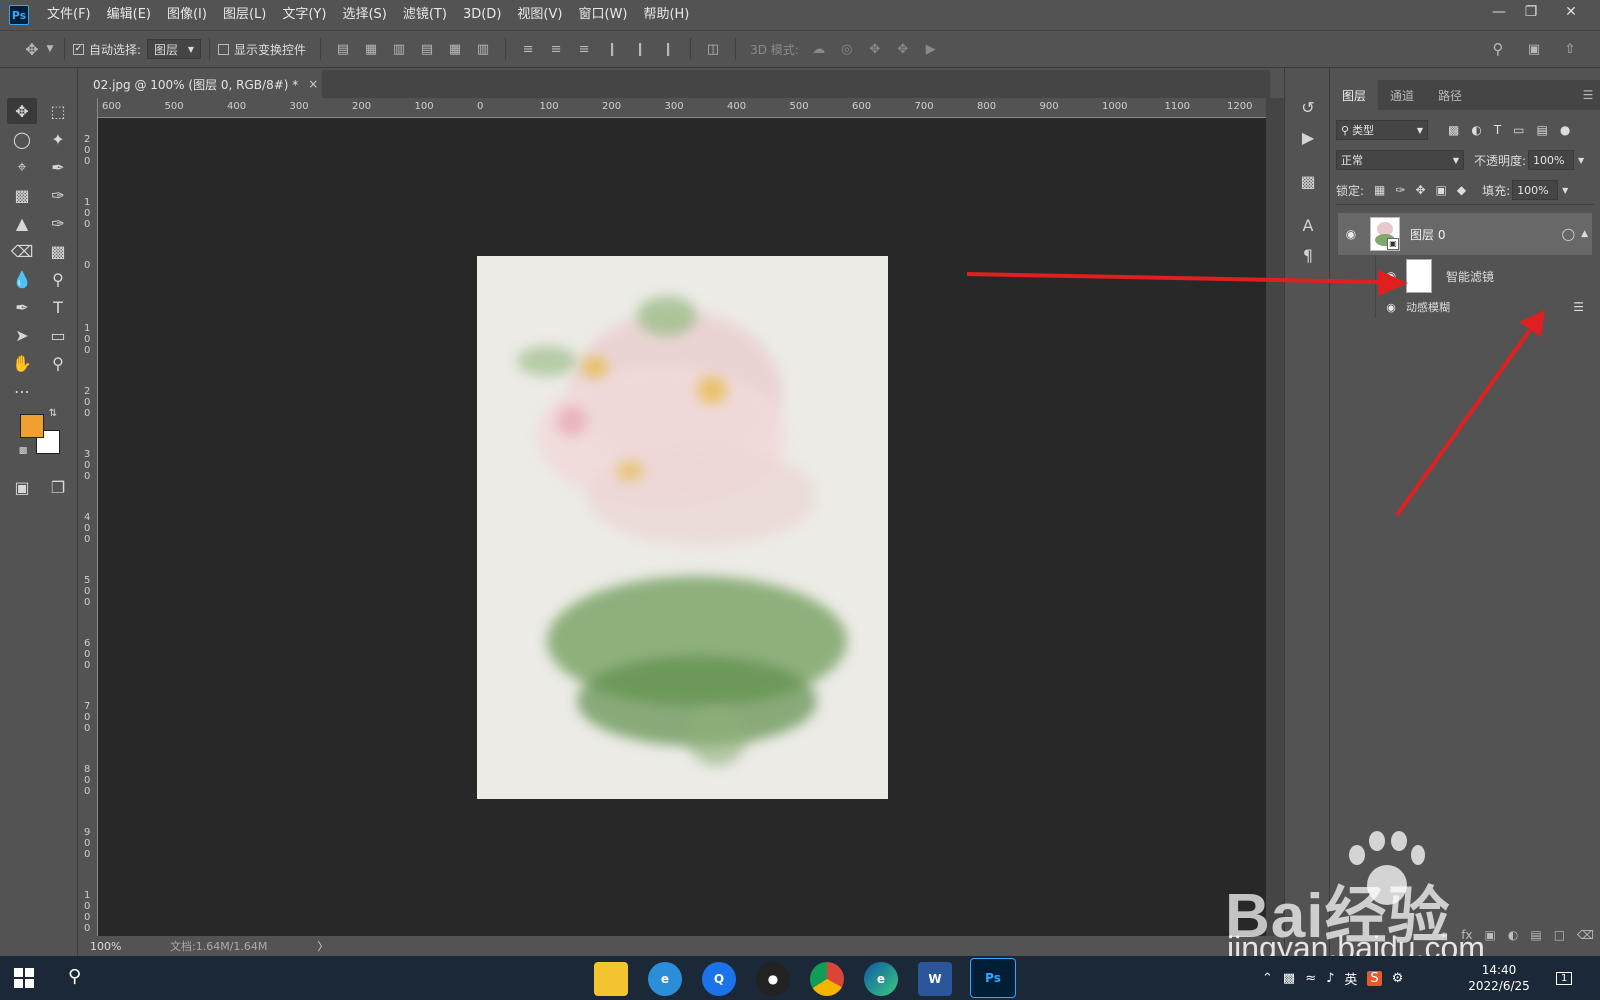  What do you see at coordinates (53, 413) in the screenshot?
I see `swap-colors-icon: ⇅` at bounding box center [53, 413].